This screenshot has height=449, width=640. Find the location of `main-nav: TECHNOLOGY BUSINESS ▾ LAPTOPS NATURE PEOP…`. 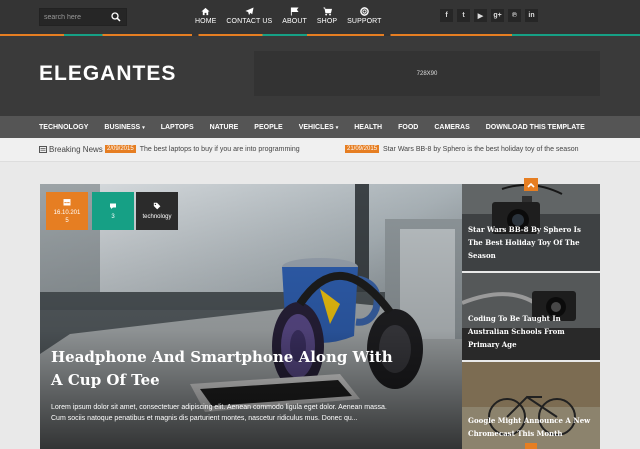

main-nav: TECHNOLOGY BUSINESS ▾ LAPTOPS NATURE PEOP… is located at coordinates (320, 127).